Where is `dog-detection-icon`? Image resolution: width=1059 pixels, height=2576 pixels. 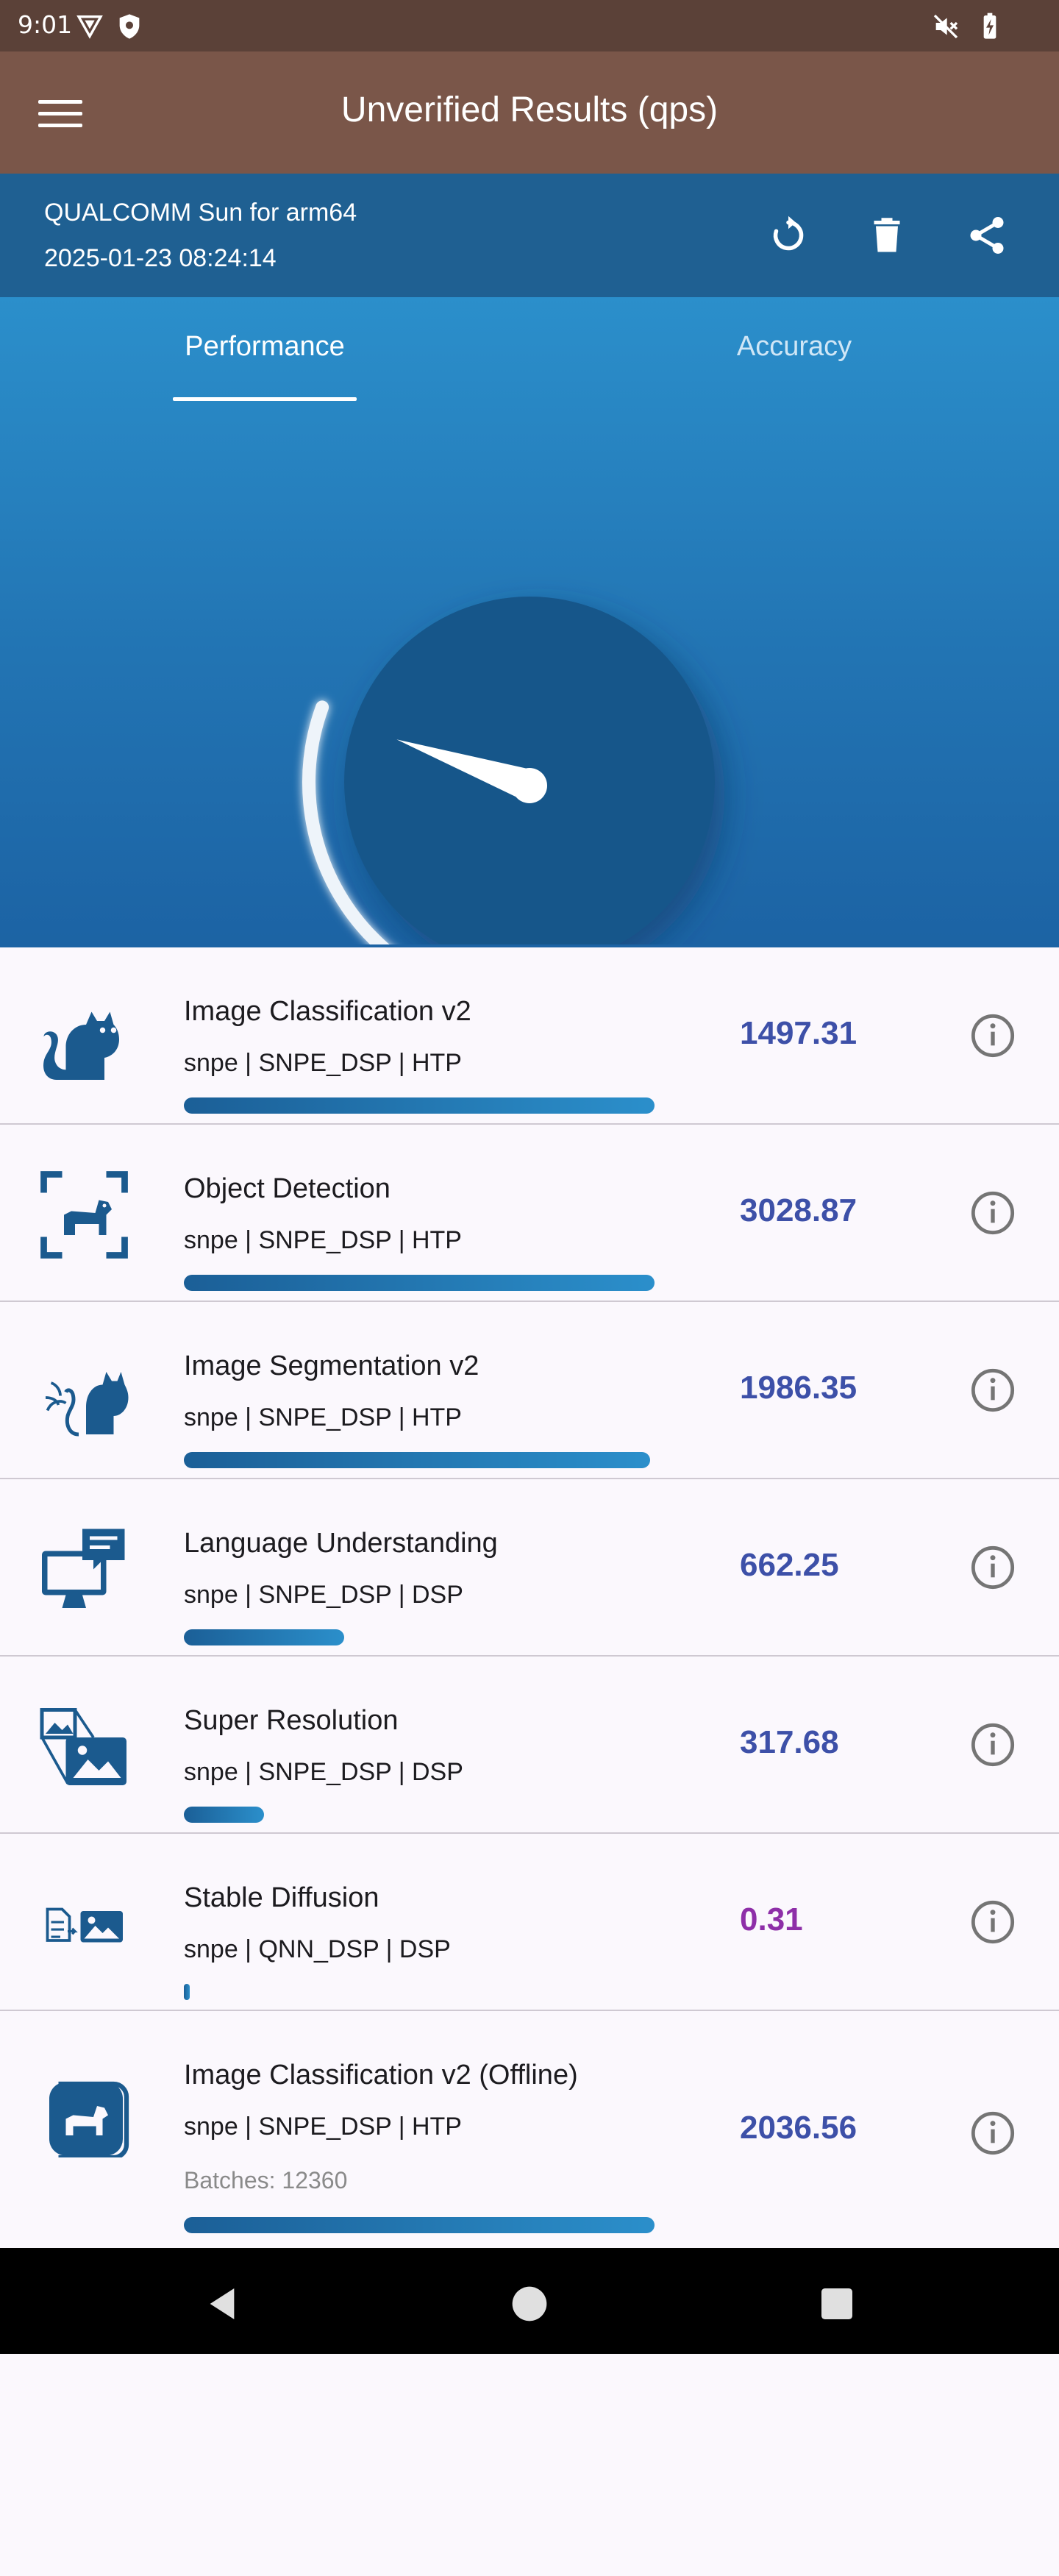
dog-detection-icon is located at coordinates (84, 1215).